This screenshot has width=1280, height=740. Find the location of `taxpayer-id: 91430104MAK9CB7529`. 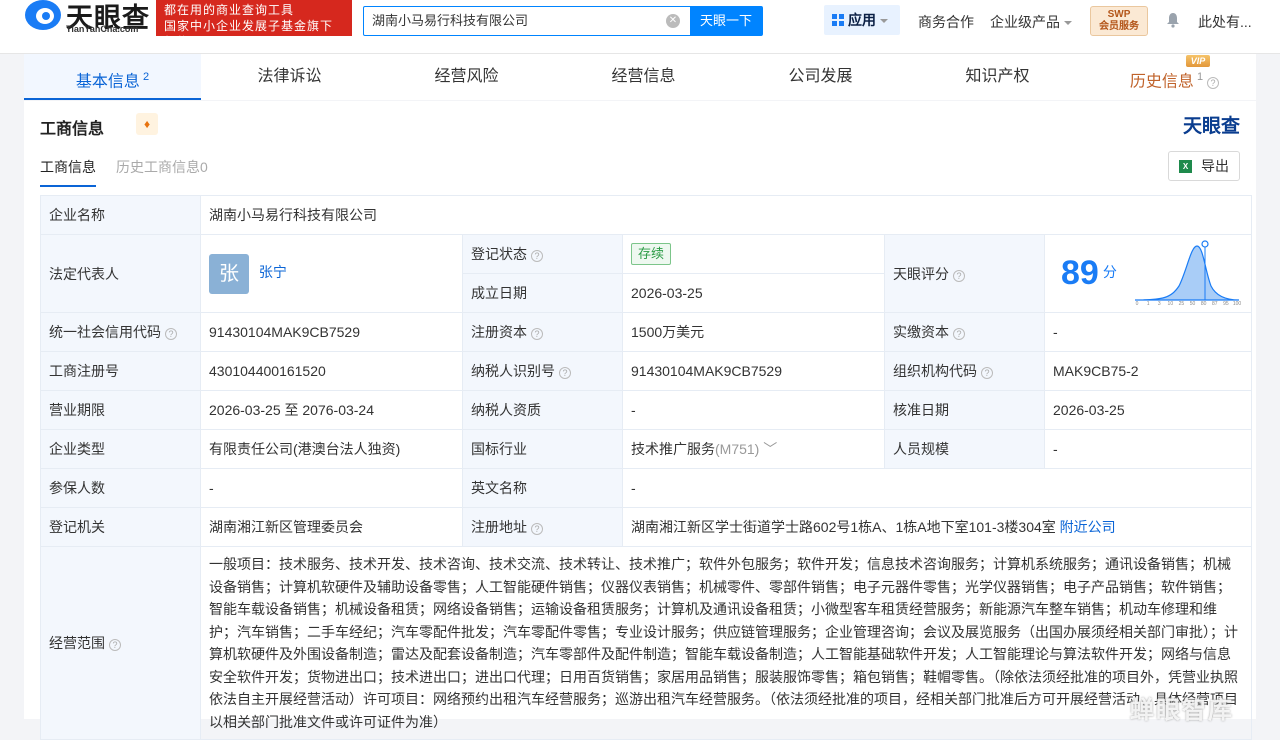

taxpayer-id: 91430104MAK9CB7529 is located at coordinates (753, 371).